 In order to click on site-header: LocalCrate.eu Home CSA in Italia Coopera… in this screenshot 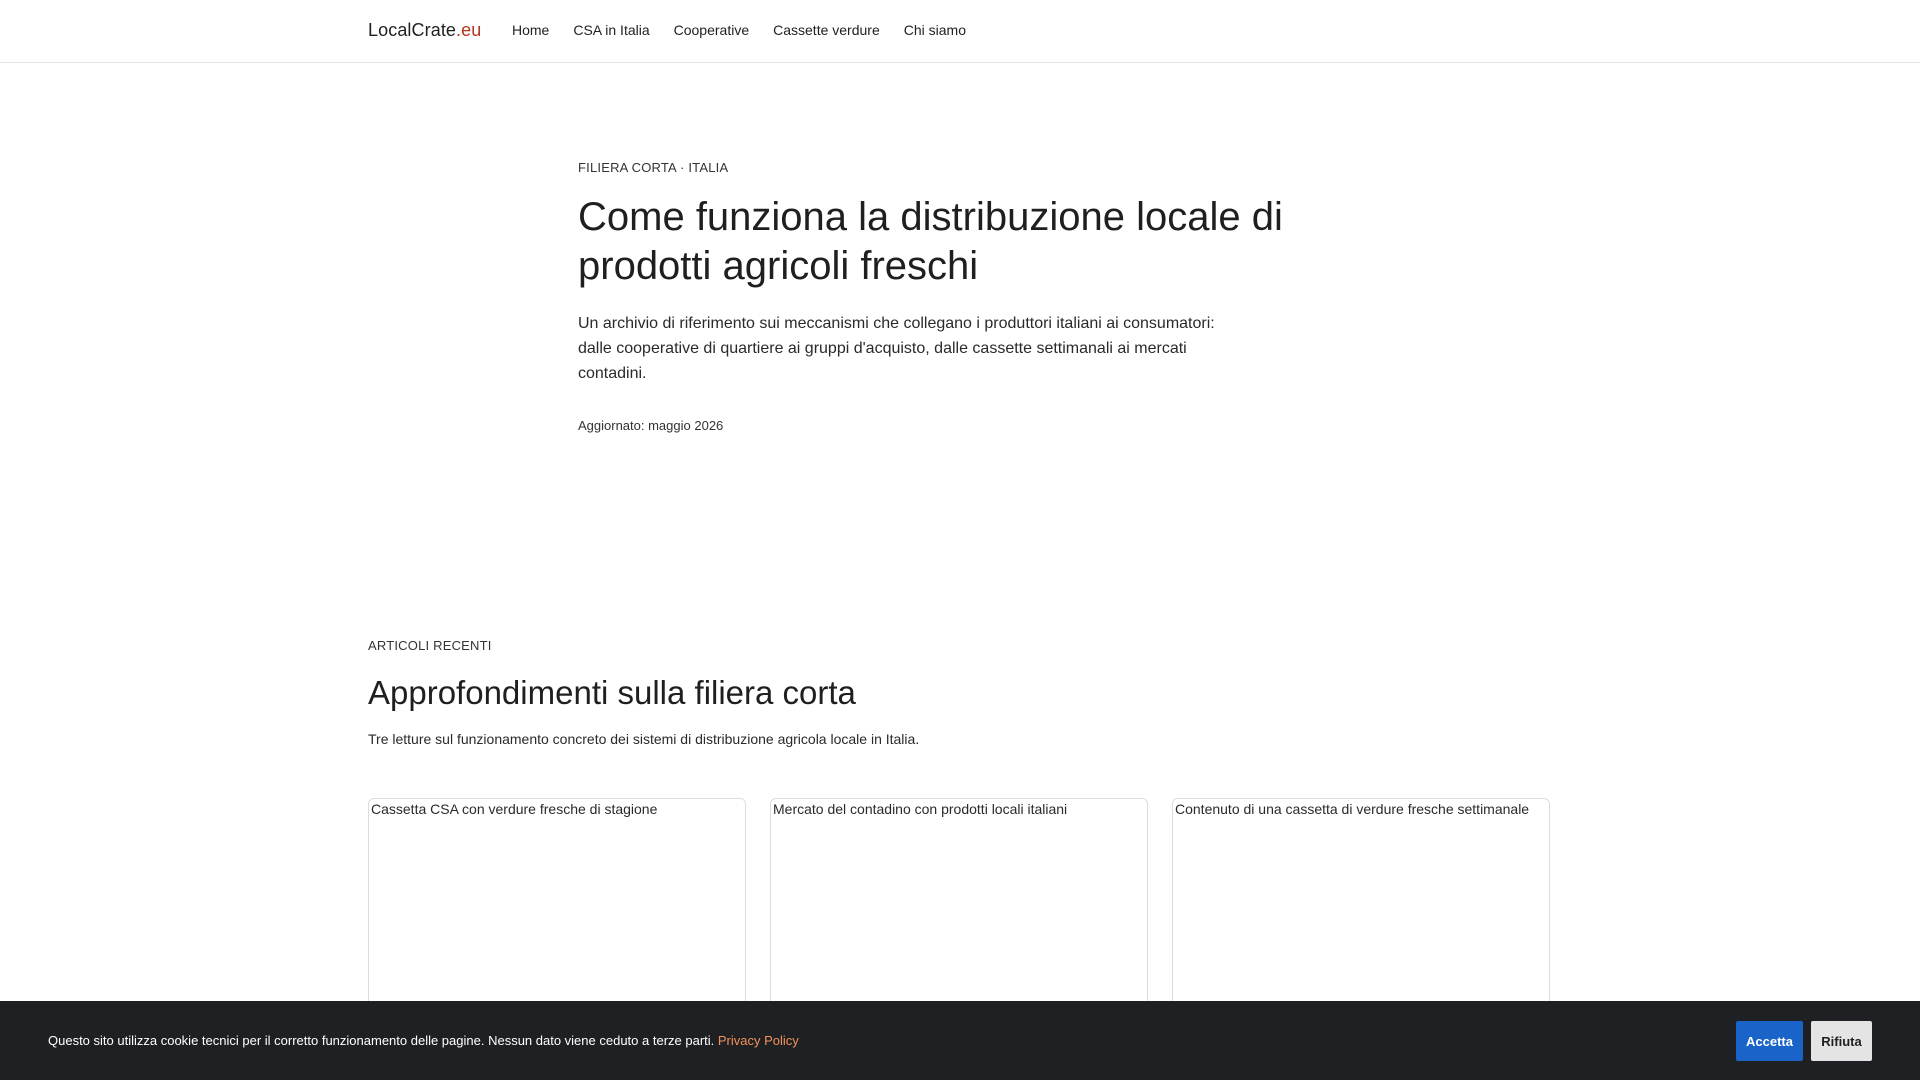, I will do `click(960, 31)`.